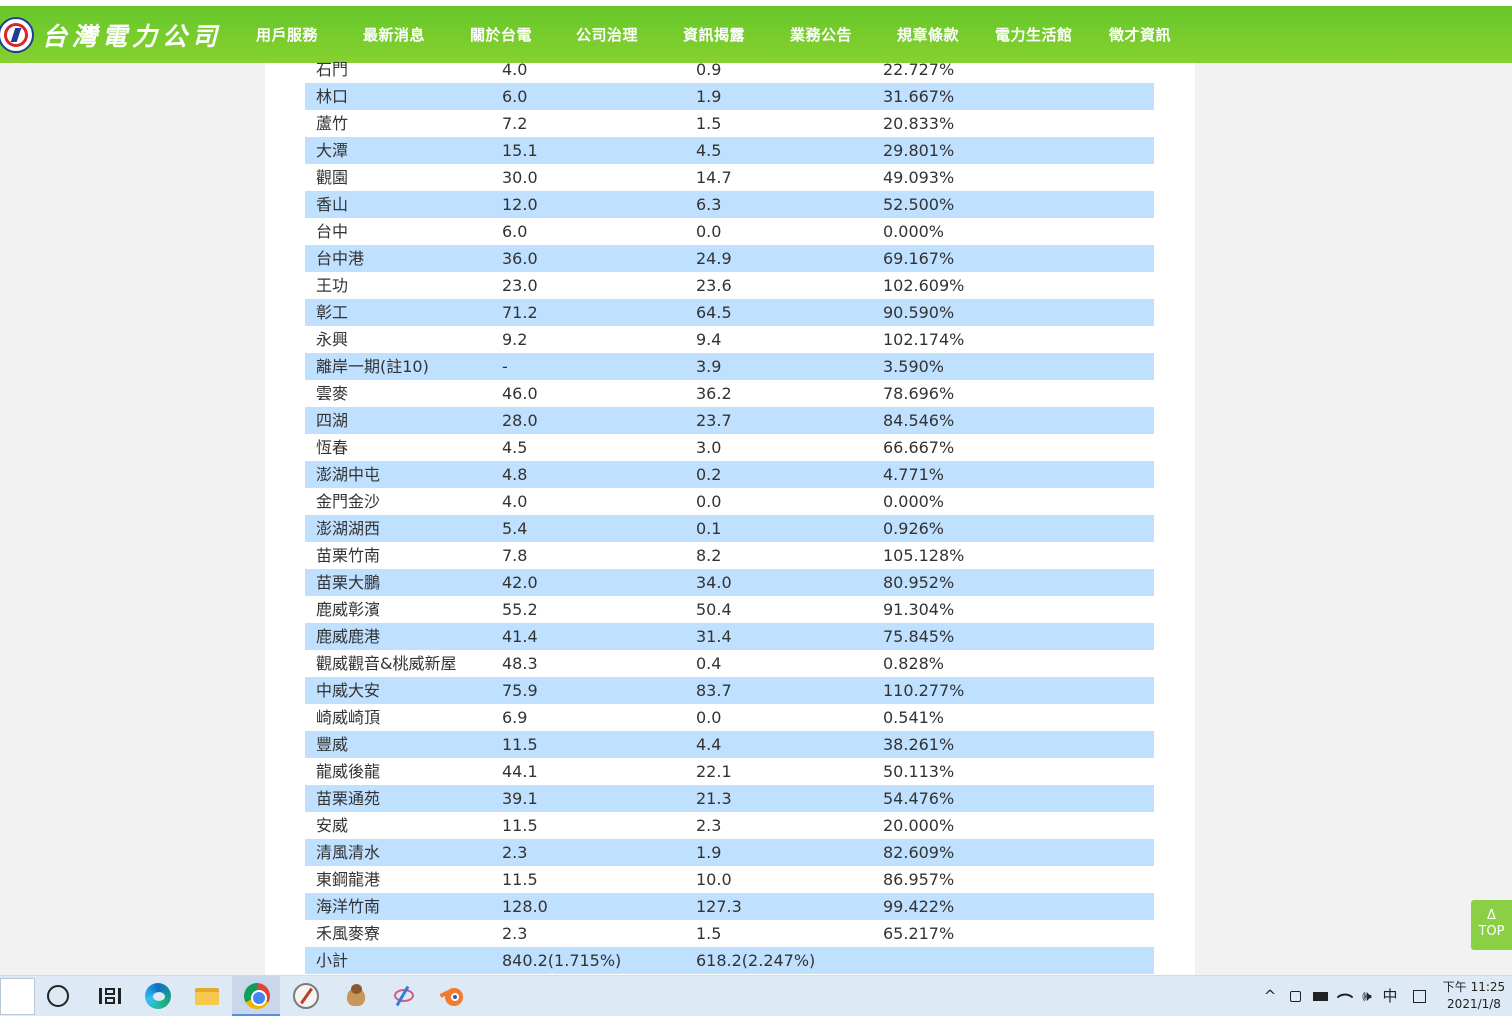  What do you see at coordinates (1474, 987) in the screenshot?
I see `clock-time: 下午 11:25` at bounding box center [1474, 987].